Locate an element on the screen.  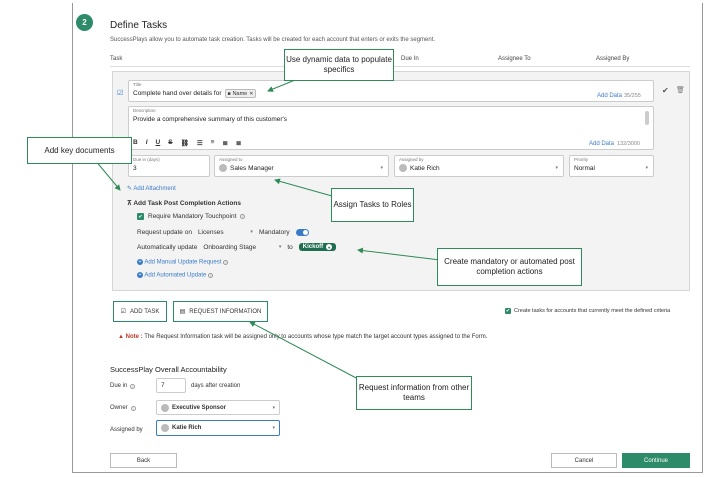
callout-assign-roles: Assign Tasks to Roles is located at coordinates (372, 205).